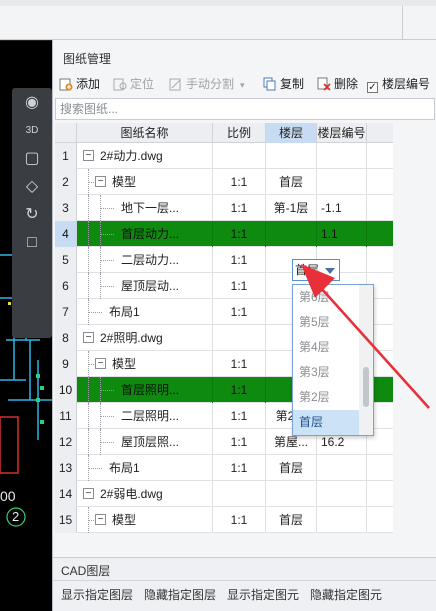 The image size is (436, 611). I want to click on floor-number-cell: -1.1, so click(342, 208).